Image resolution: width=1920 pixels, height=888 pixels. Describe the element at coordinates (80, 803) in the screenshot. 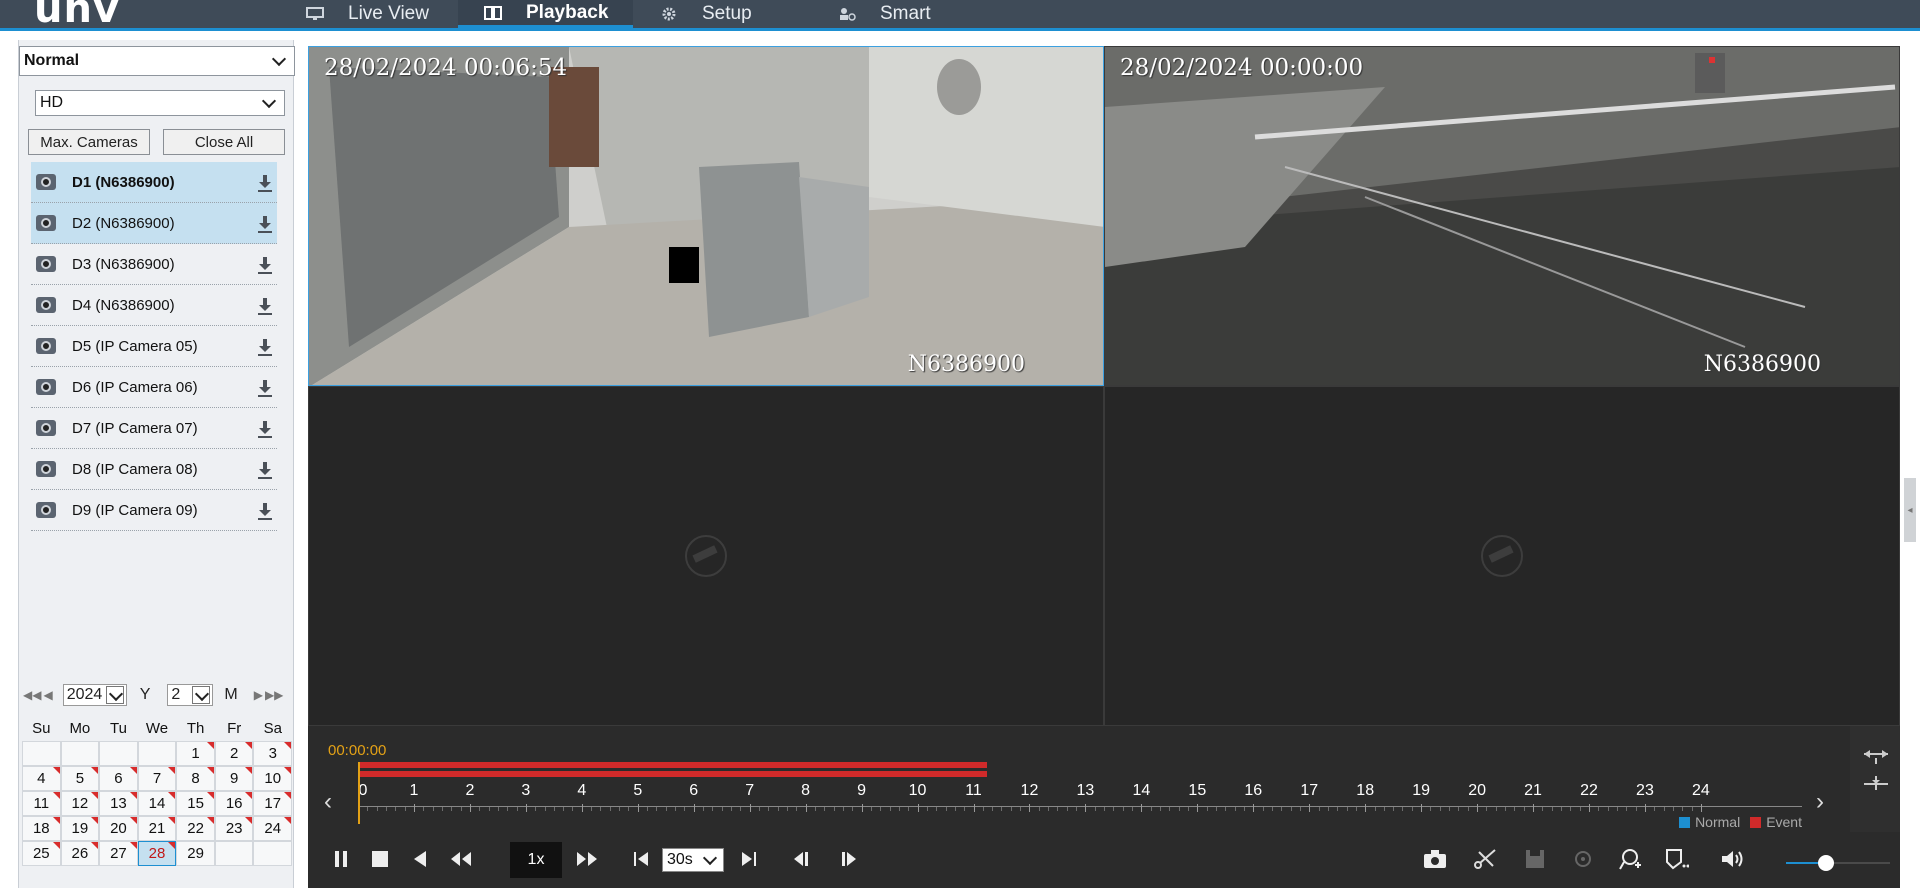

I see `calendar-day: 12` at that location.